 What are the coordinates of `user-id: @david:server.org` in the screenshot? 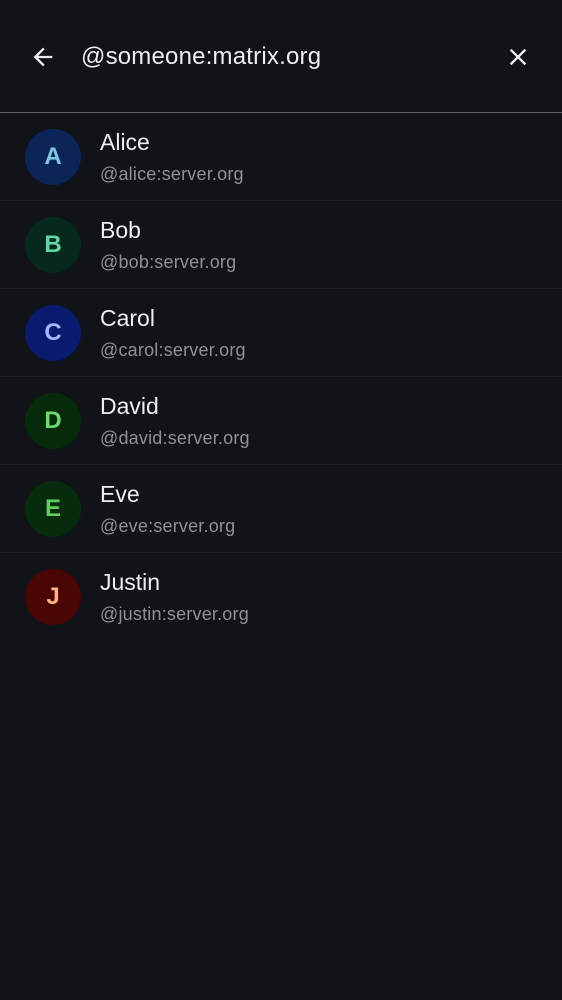 It's located at (175, 438).